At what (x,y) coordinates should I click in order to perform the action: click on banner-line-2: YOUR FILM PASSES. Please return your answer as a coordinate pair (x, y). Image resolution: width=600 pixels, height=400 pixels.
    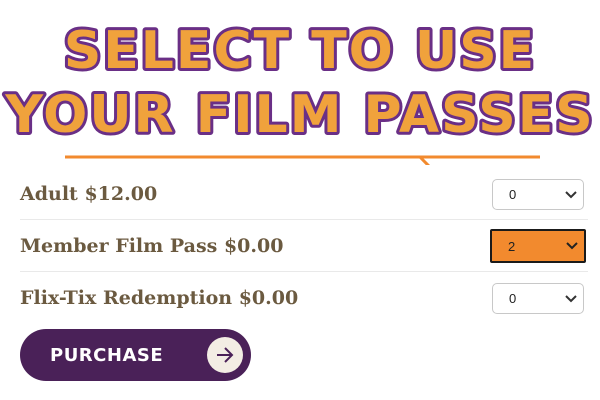
    Looking at the image, I should click on (299, 115).